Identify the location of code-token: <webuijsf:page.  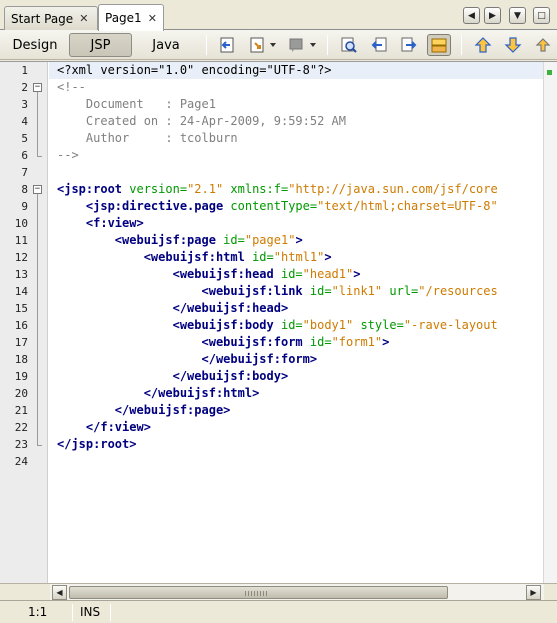
(165, 240).